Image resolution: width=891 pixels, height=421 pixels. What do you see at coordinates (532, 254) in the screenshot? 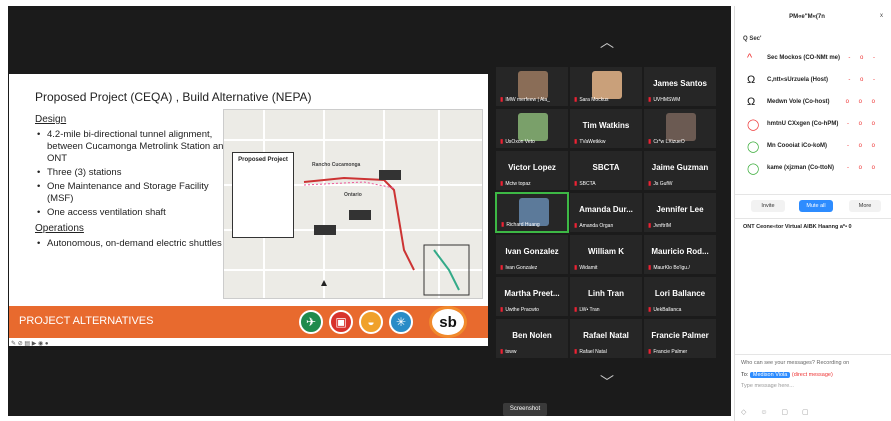
I see `participant-tile: Ivan Gonzalez ▮ Ivan Gonzalez` at bounding box center [532, 254].